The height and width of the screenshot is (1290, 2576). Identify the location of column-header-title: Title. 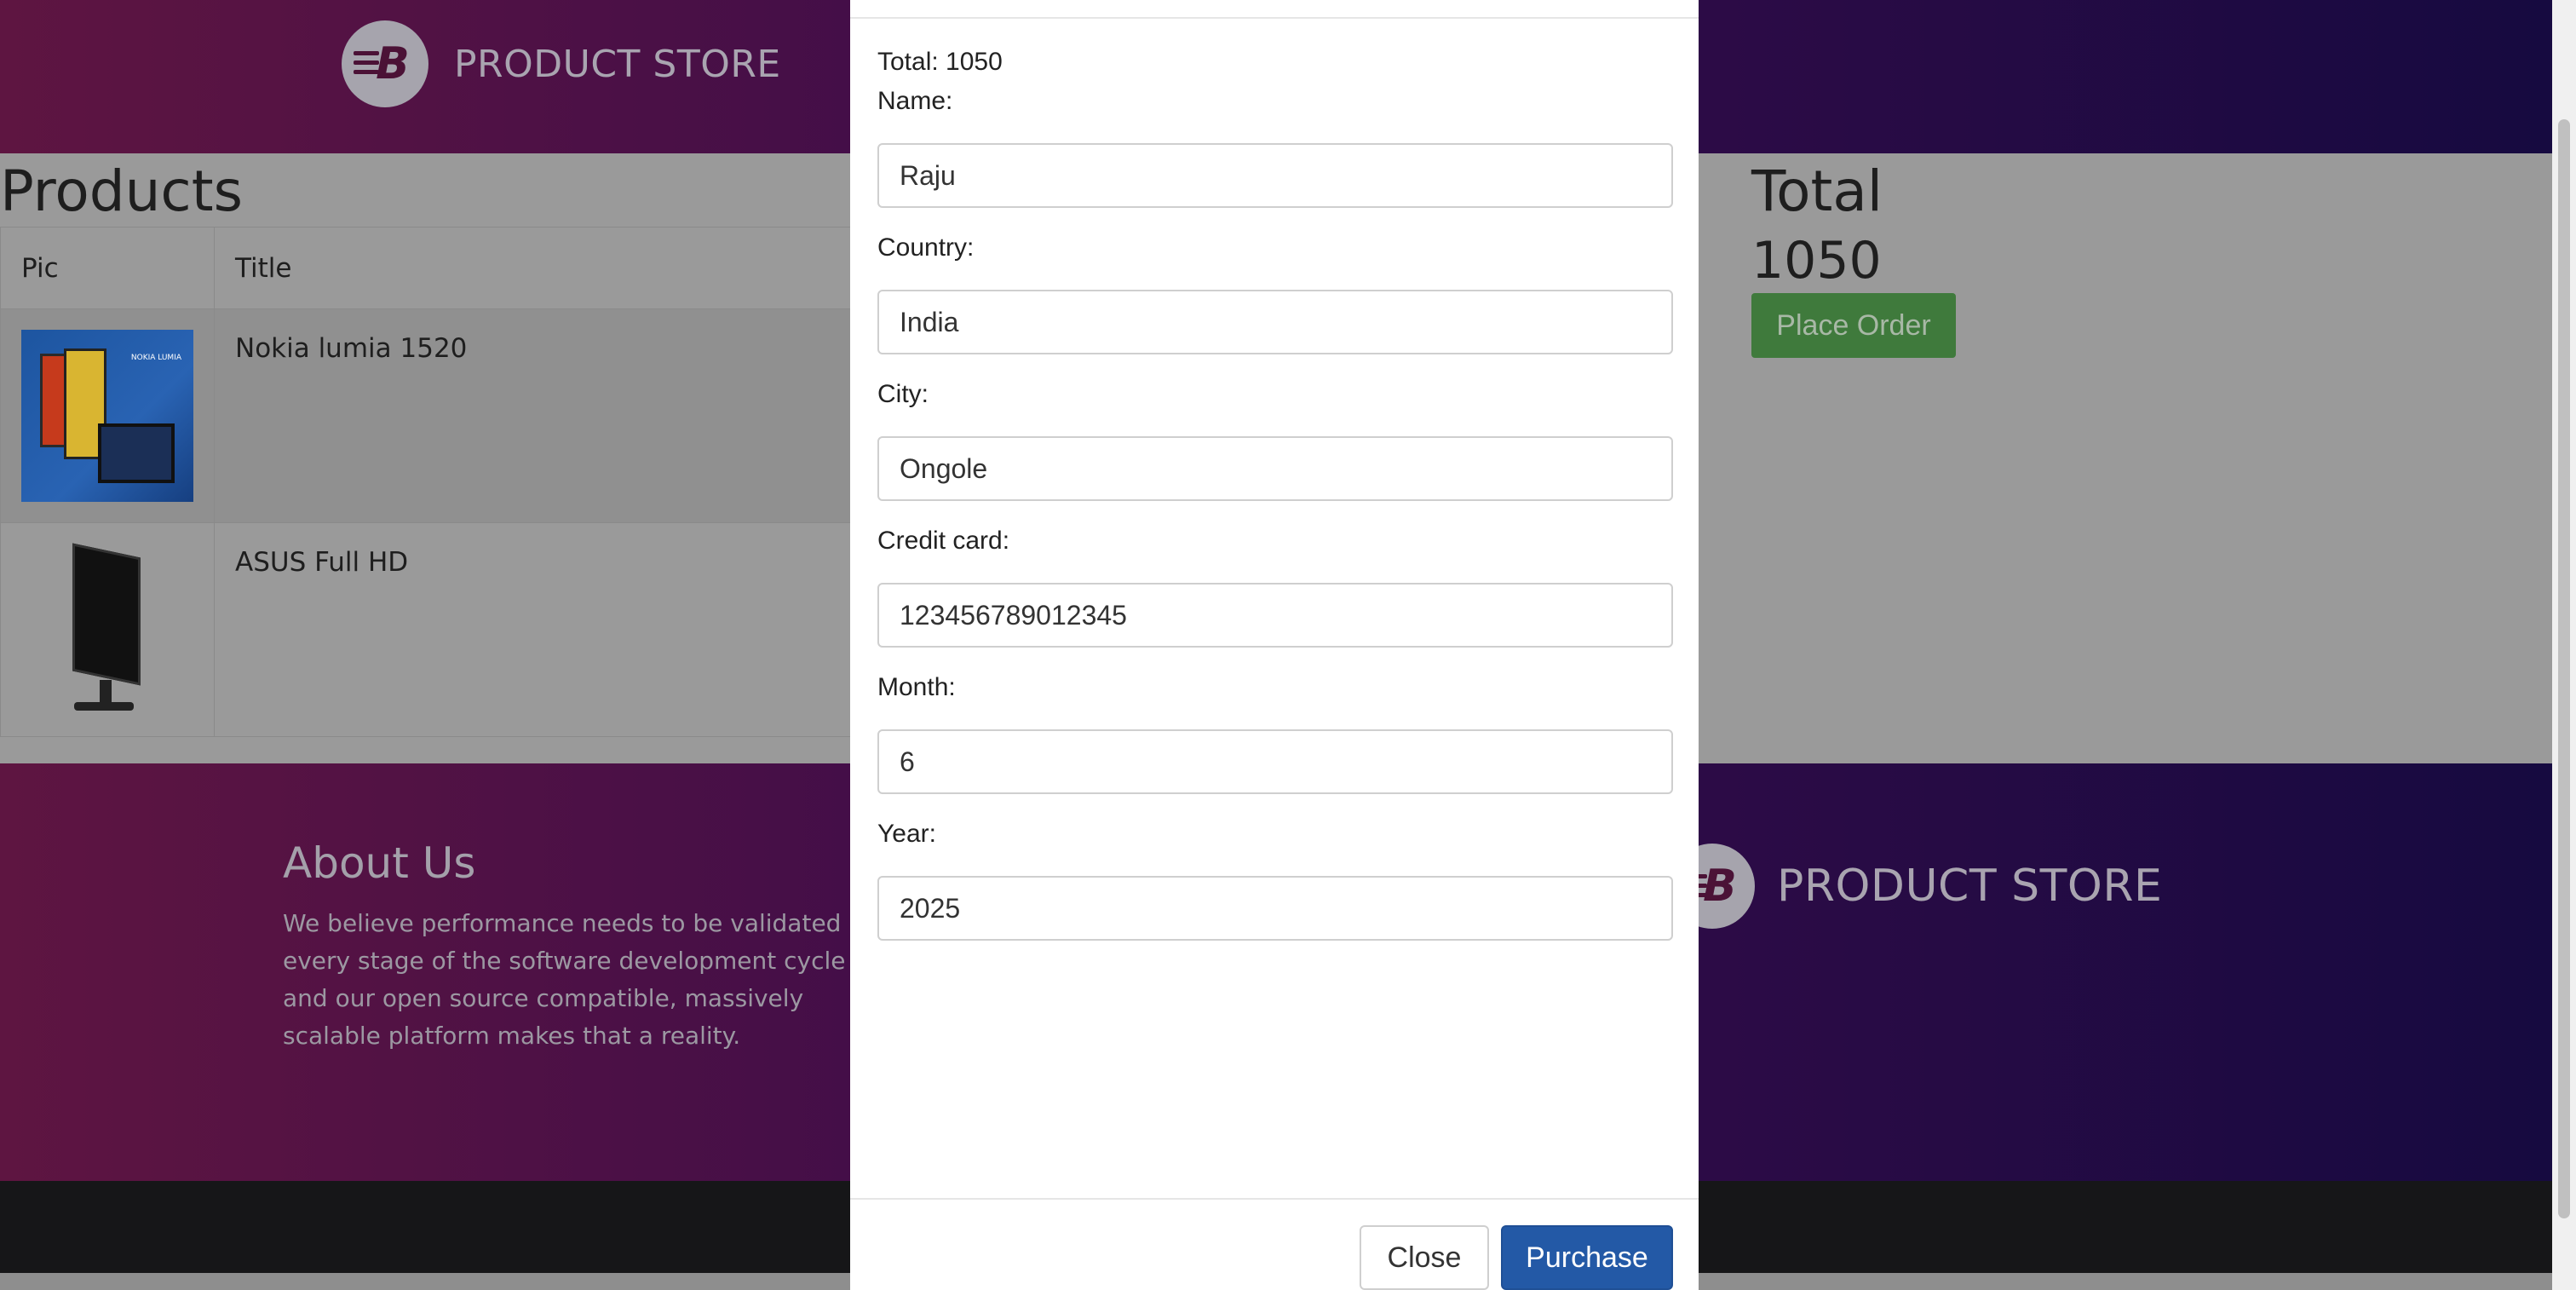
(533, 268).